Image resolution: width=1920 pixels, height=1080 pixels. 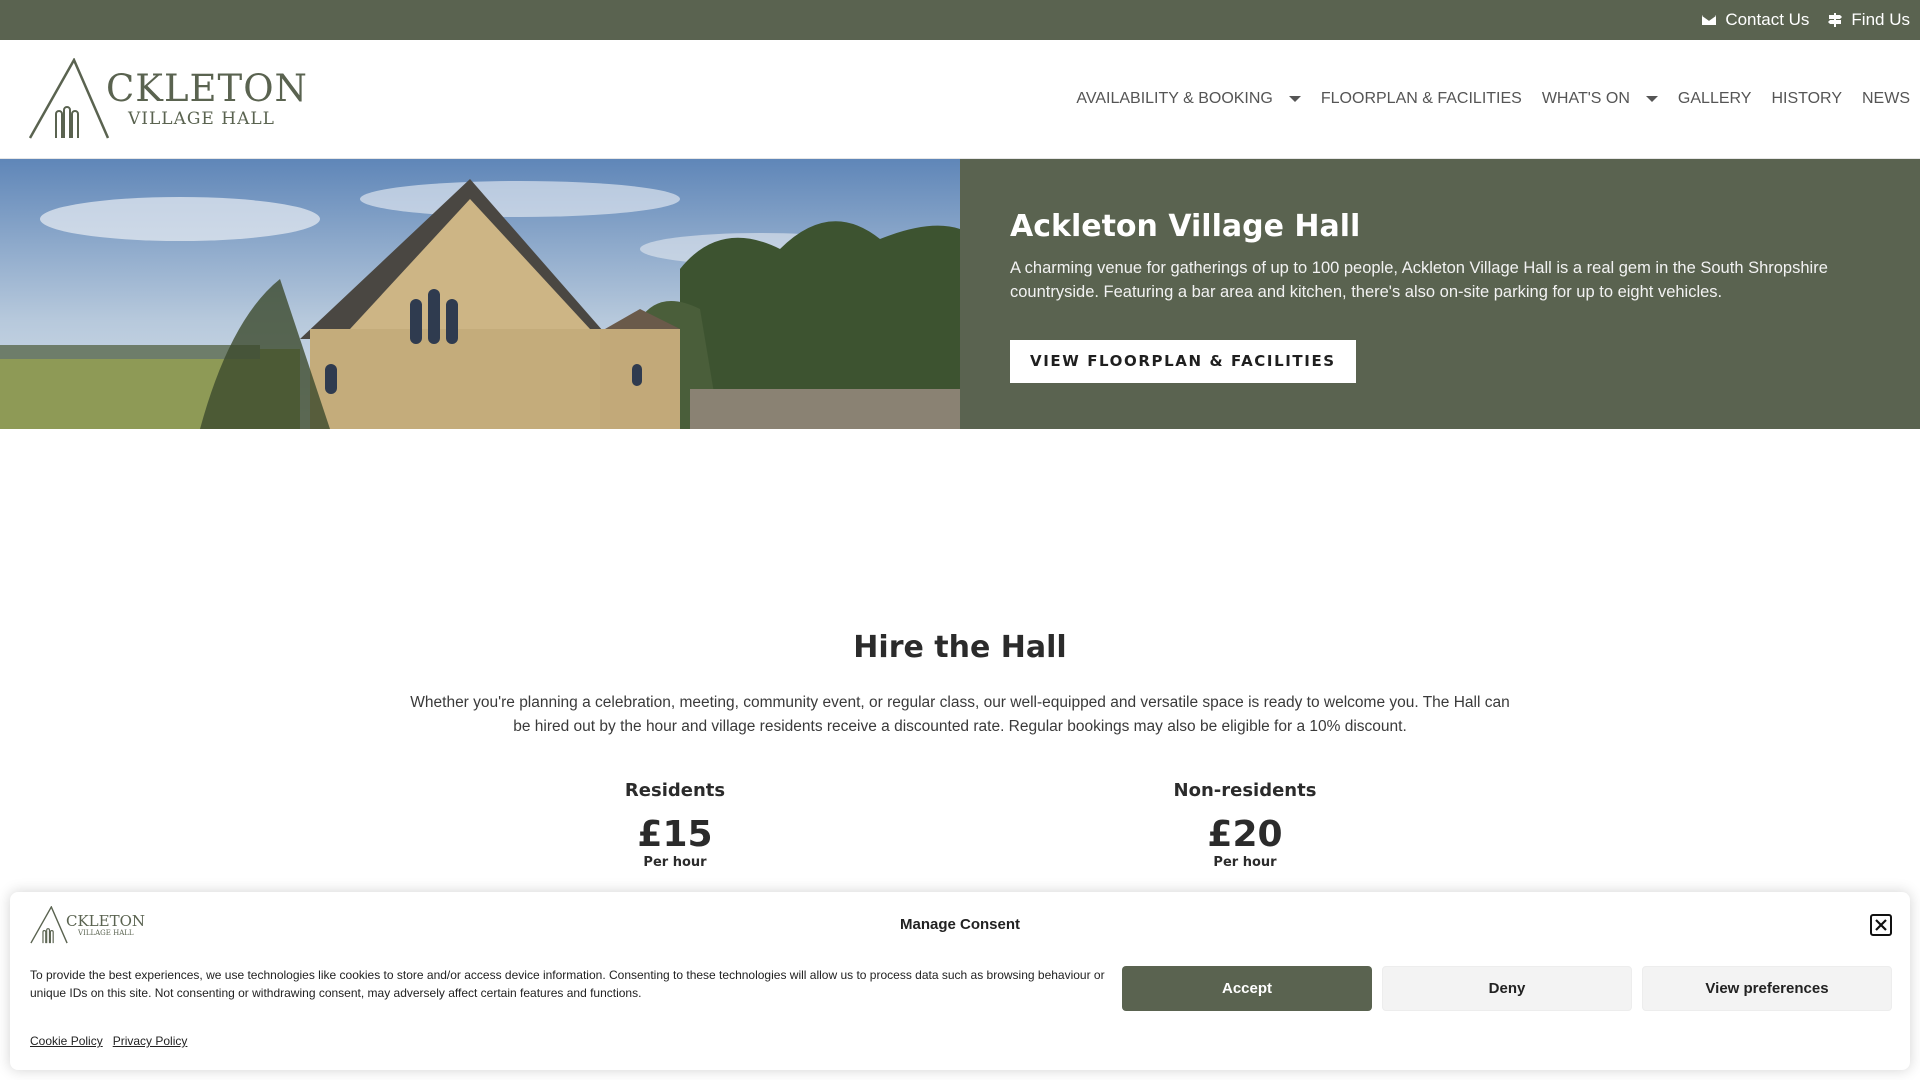 I want to click on privacy-policy-link: Privacy Policy, so click(x=150, y=1041).